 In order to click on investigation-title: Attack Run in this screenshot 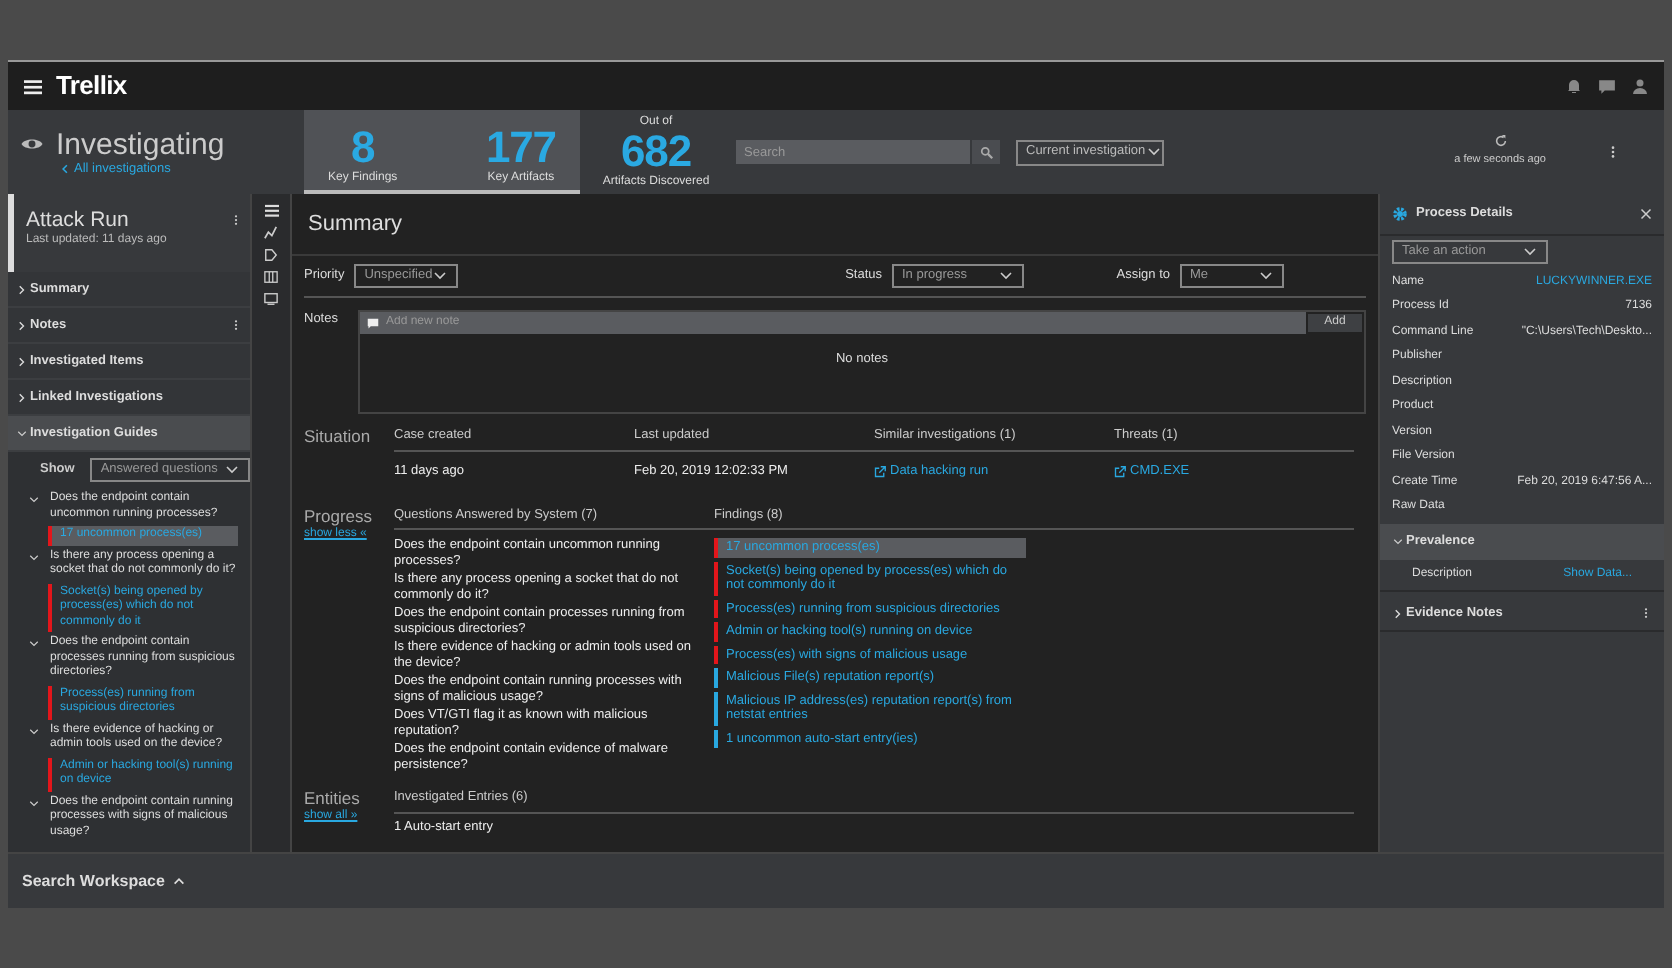, I will do `click(78, 220)`.